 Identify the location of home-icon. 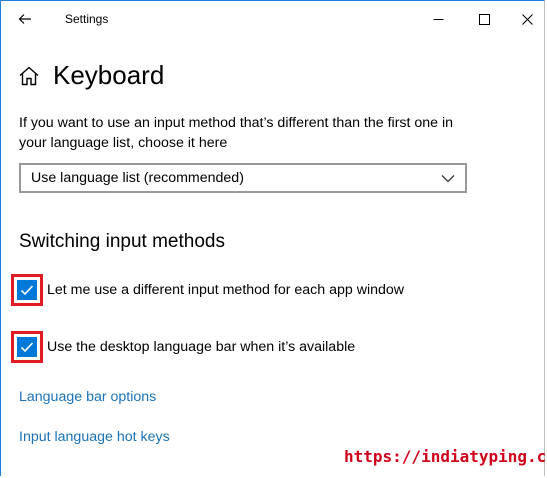
(29, 76).